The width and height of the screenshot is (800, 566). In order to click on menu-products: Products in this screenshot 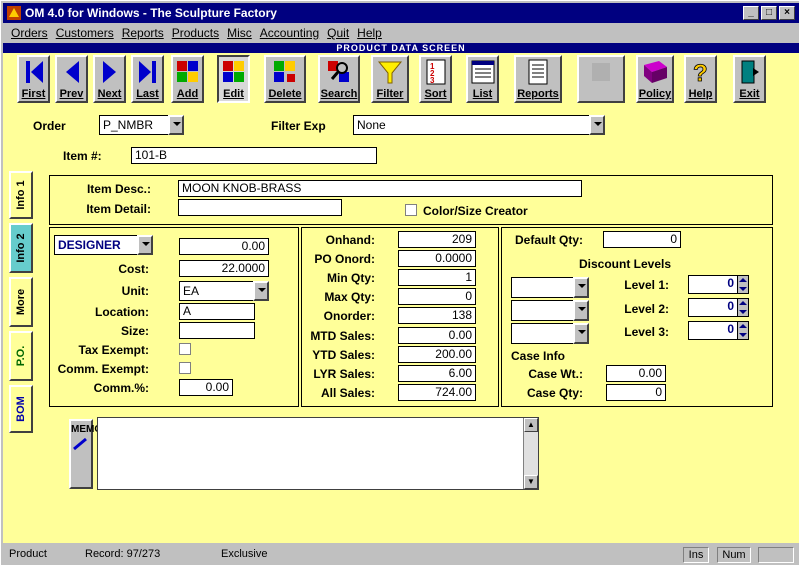, I will do `click(195, 33)`.